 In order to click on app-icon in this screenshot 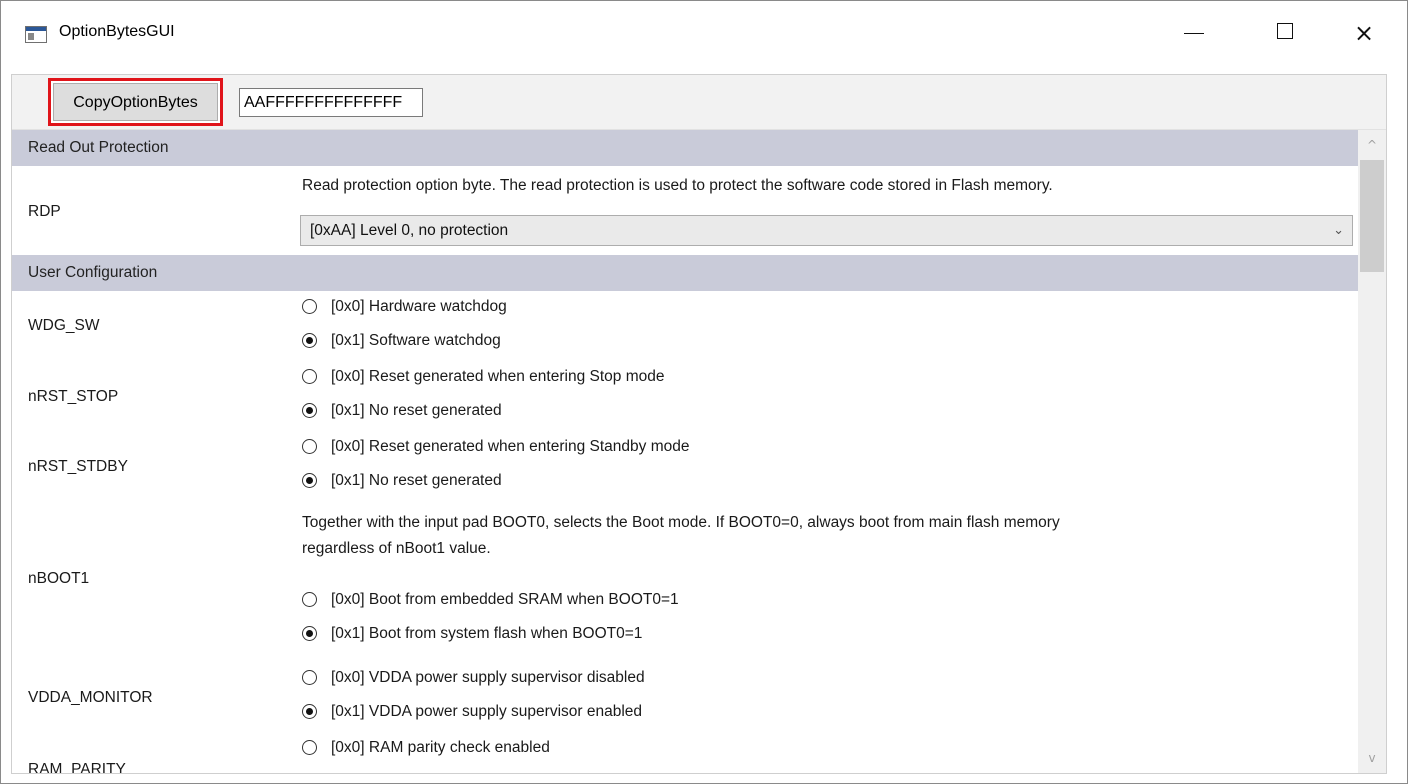, I will do `click(36, 34)`.